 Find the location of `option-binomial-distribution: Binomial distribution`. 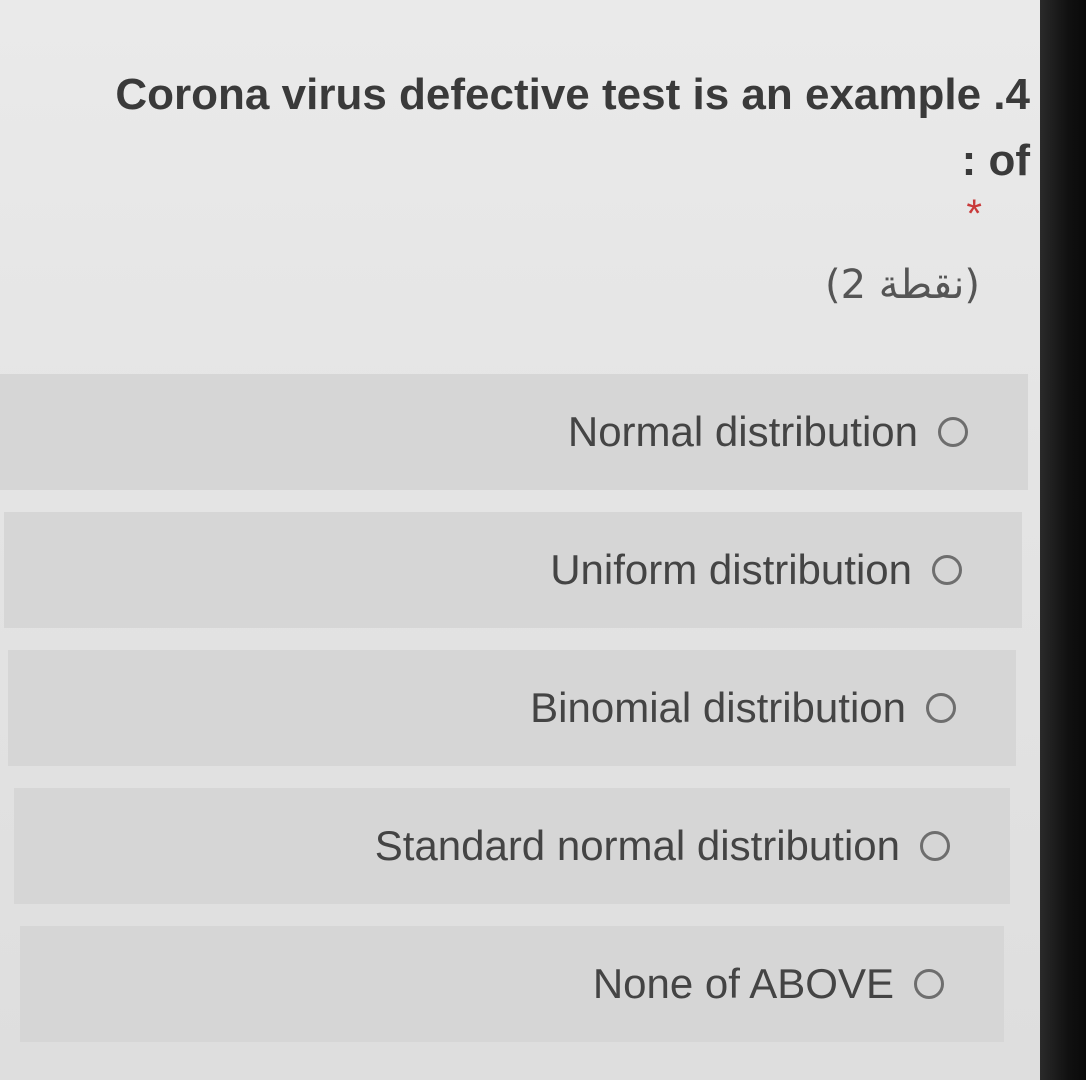

option-binomial-distribution: Binomial distribution is located at coordinates (512, 708).